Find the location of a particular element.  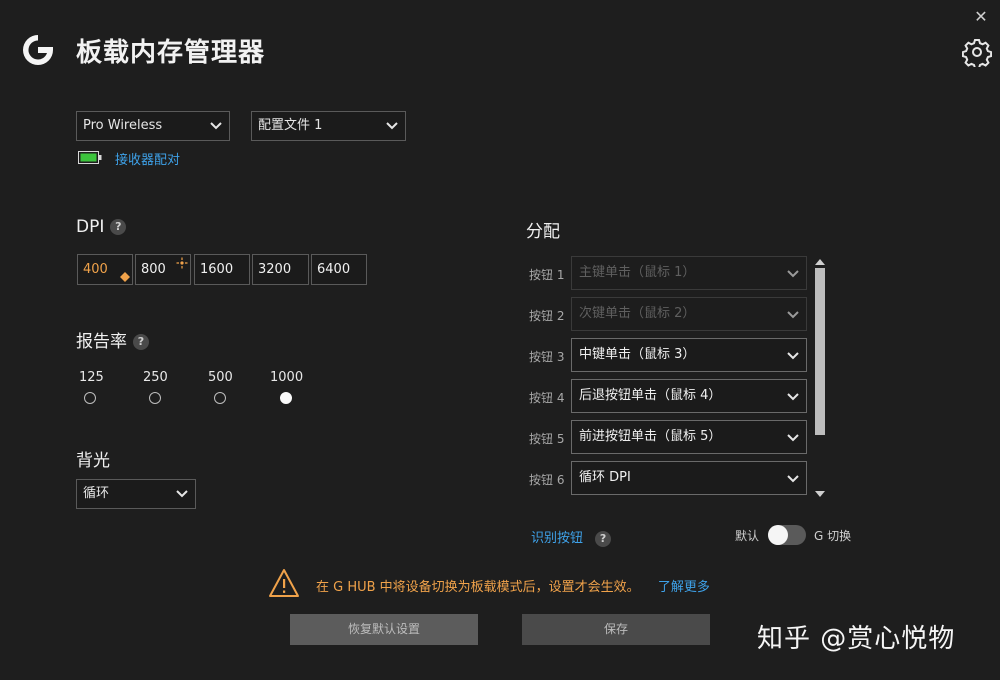

report-rate-help-icon: ? is located at coordinates (141, 342).